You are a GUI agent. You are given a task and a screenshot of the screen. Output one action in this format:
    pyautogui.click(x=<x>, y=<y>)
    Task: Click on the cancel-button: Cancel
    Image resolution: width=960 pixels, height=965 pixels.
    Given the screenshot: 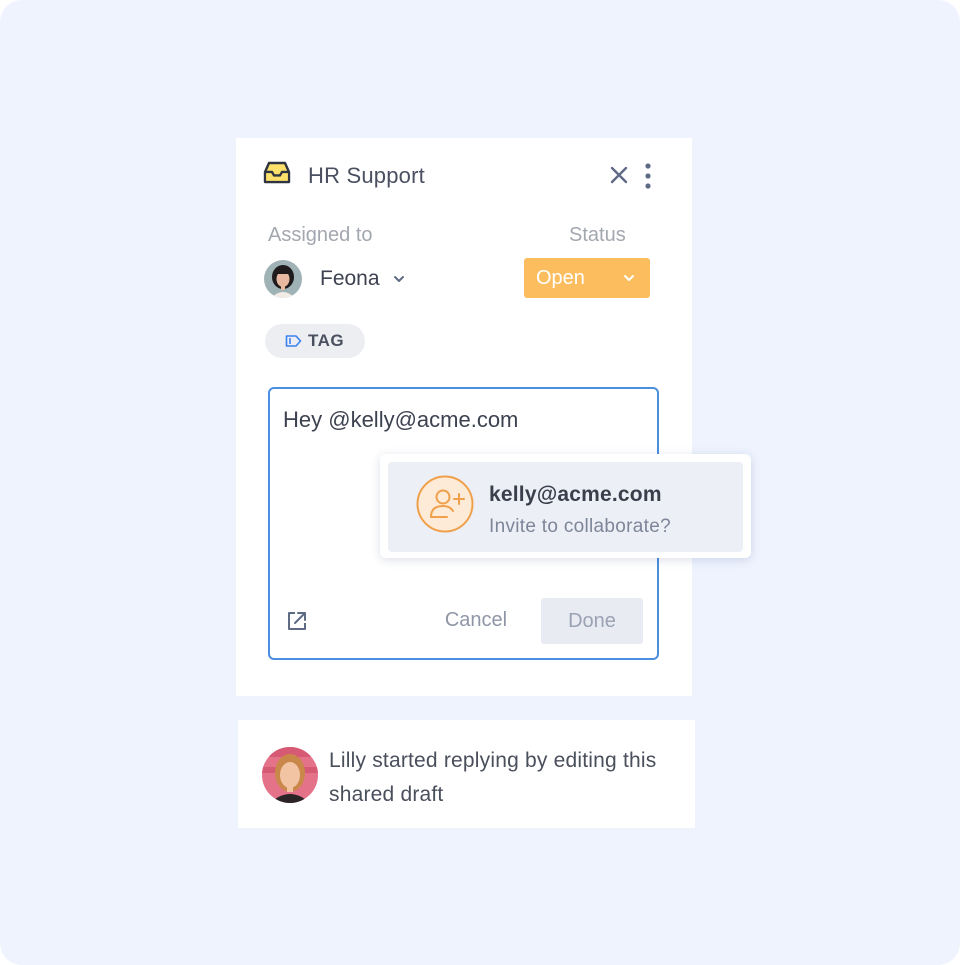 What is the action you would take?
    pyautogui.click(x=476, y=620)
    